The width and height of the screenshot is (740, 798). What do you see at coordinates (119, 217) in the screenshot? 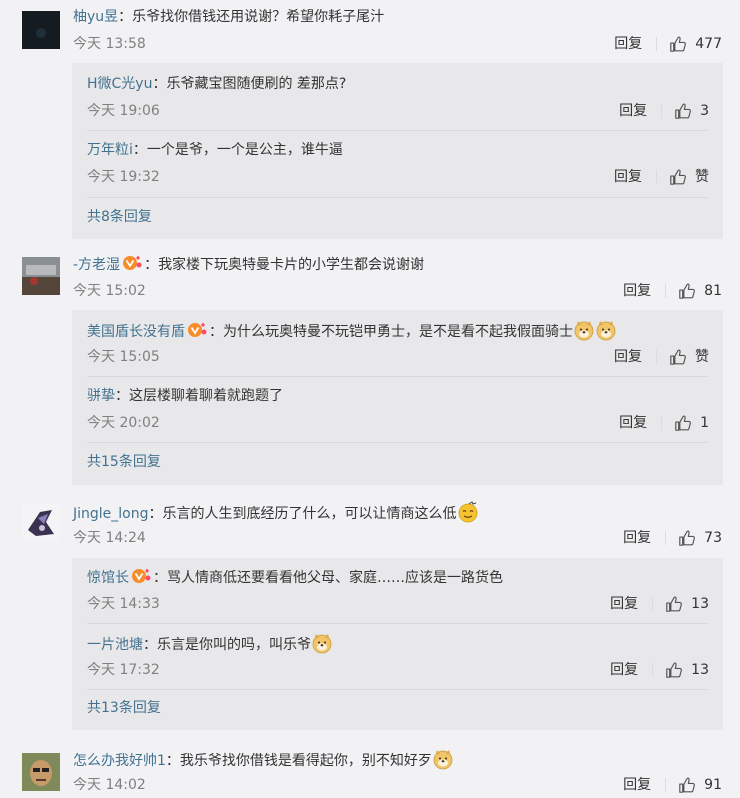
I see `view-more-replies-link: 共8条回复` at bounding box center [119, 217].